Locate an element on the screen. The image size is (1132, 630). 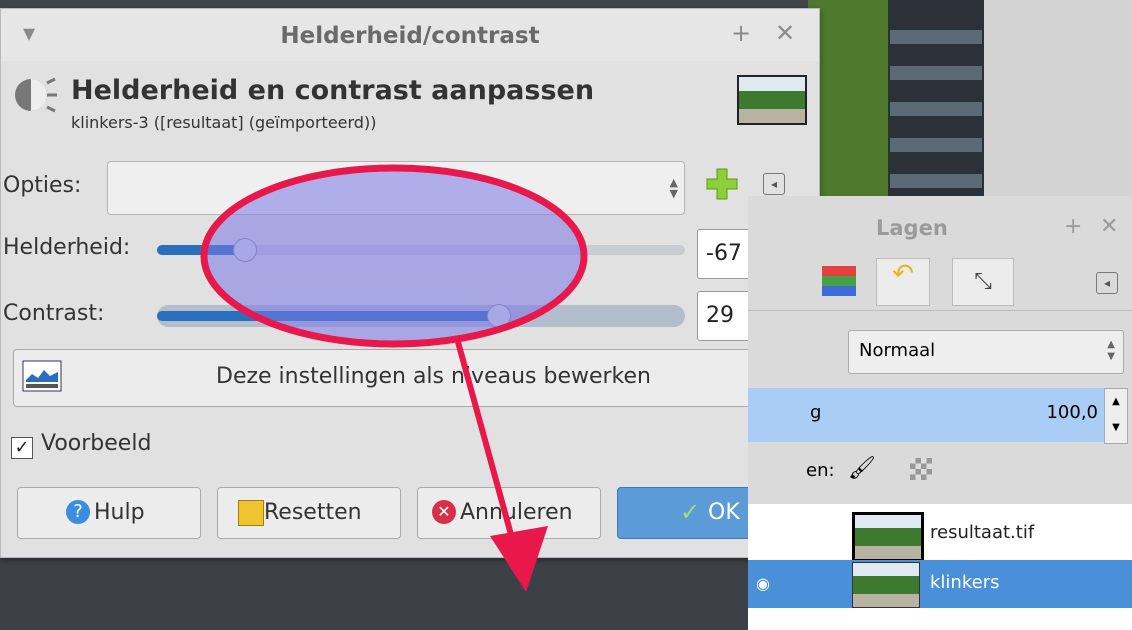
preview-checkbox: ✓ is located at coordinates (22, 448).